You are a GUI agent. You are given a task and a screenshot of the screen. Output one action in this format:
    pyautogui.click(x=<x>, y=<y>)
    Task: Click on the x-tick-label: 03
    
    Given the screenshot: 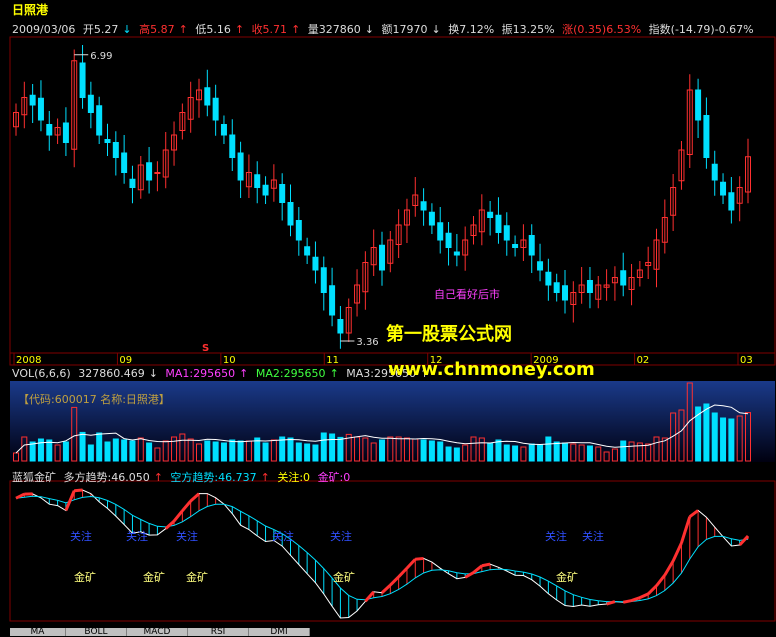 What is the action you would take?
    pyautogui.click(x=746, y=360)
    